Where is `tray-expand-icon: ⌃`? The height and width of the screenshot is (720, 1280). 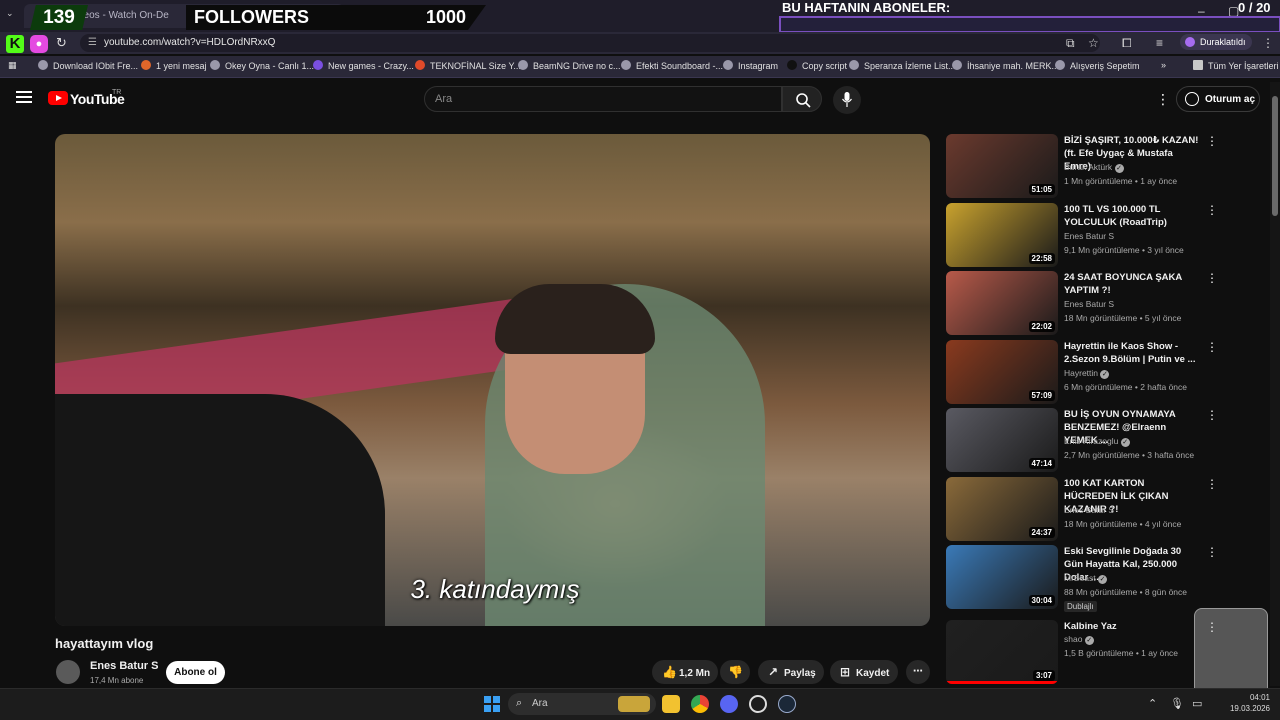
tray-expand-icon: ⌃ is located at coordinates (1152, 703).